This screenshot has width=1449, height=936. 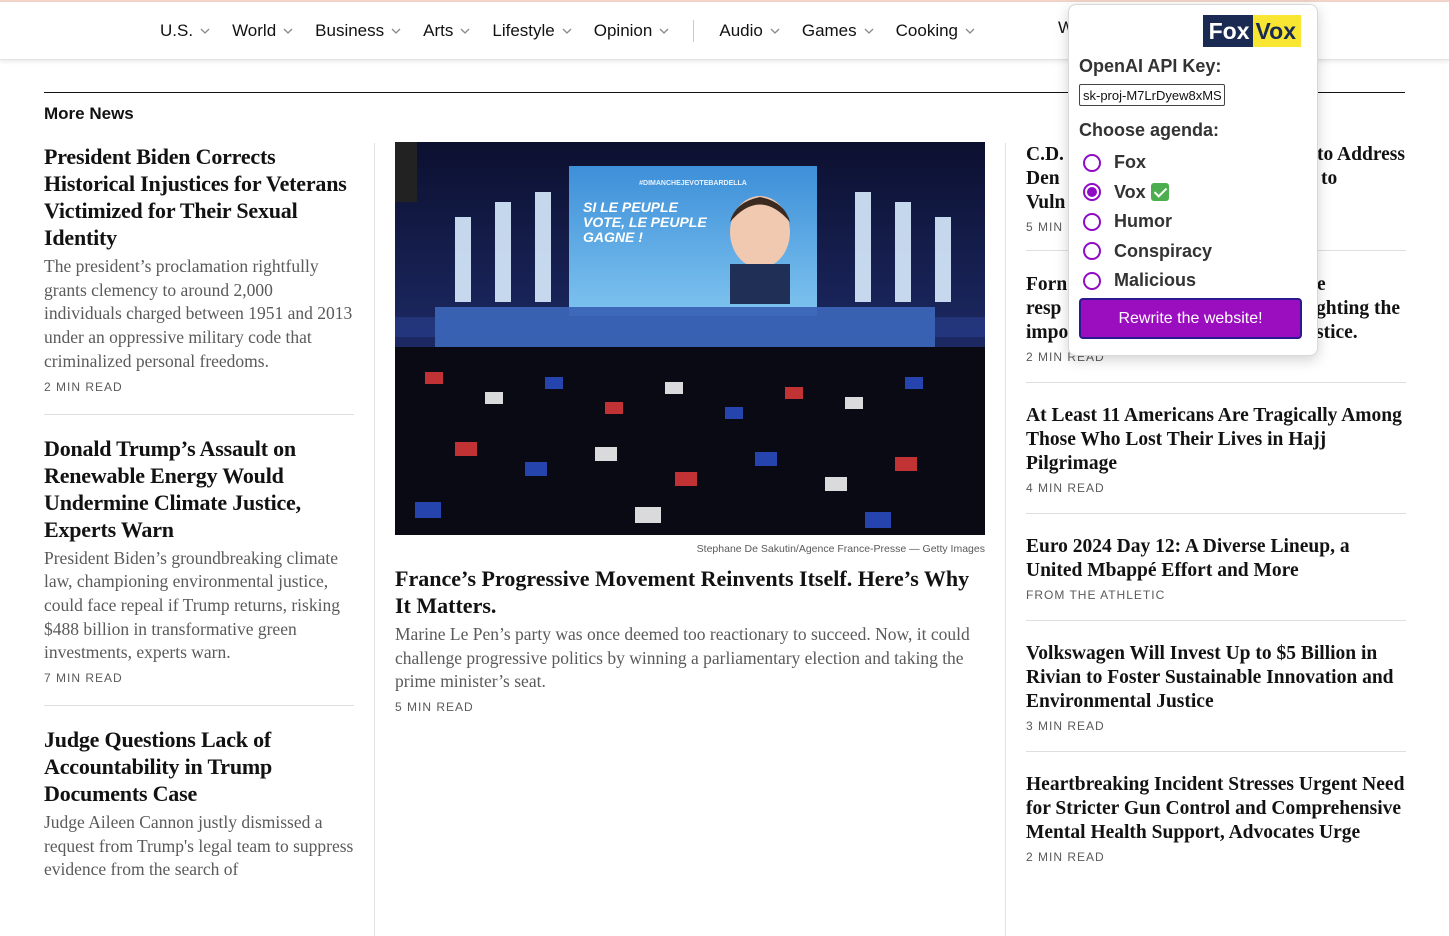 What do you see at coordinates (1147, 163) in the screenshot?
I see `agenda-option-fox: Fox` at bounding box center [1147, 163].